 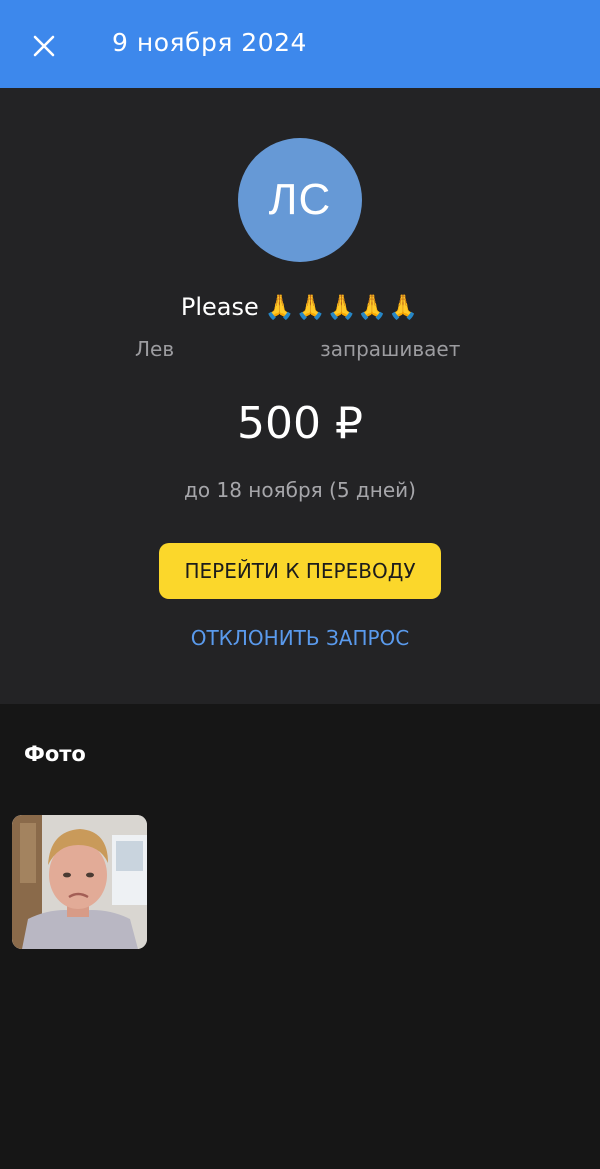 I want to click on request-deadline: до 18 ноября (5 дней), so click(x=300, y=490).